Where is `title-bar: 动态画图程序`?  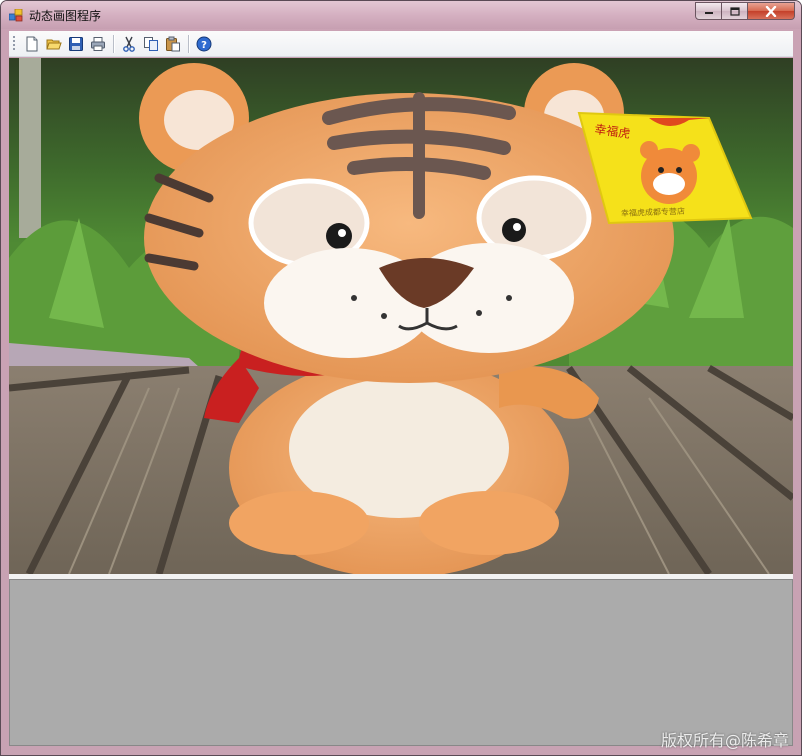
title-bar: 动态画图程序 is located at coordinates (401, 15).